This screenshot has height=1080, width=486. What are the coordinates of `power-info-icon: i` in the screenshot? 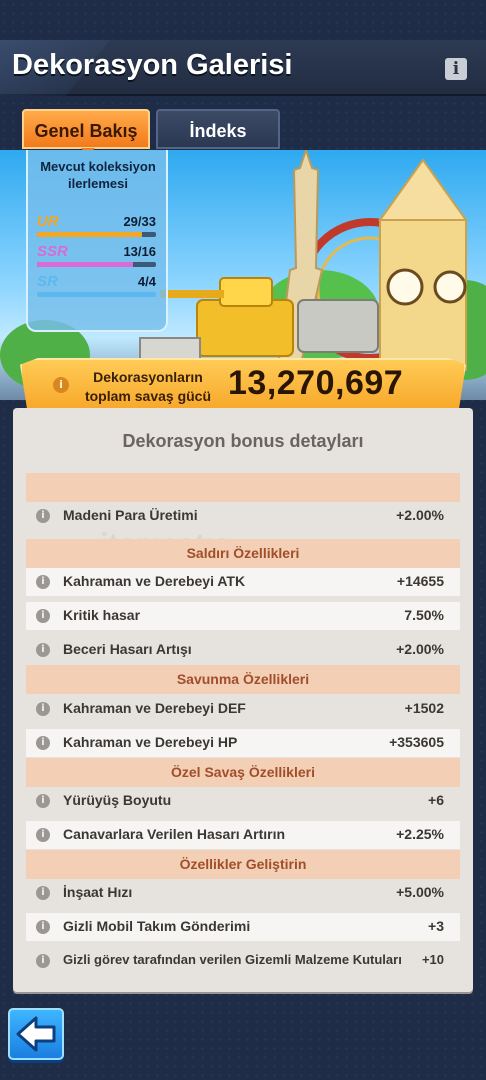 It's located at (61, 385).